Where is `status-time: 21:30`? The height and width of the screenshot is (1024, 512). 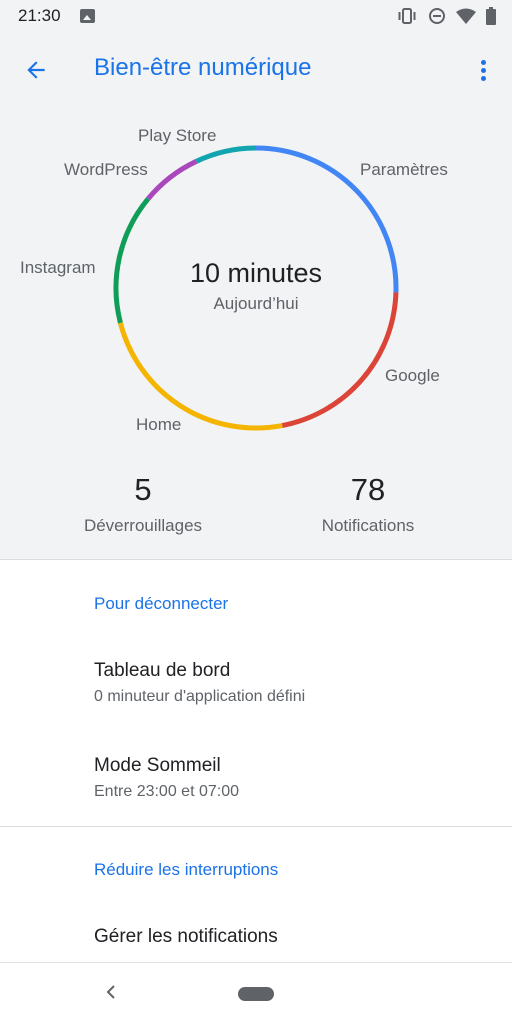
status-time: 21:30 is located at coordinates (39, 15).